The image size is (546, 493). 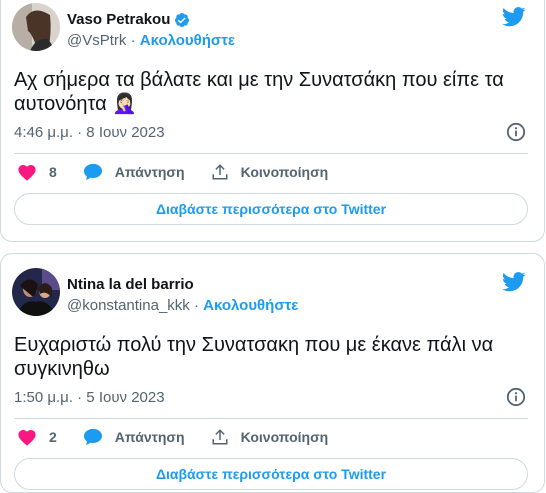 What do you see at coordinates (37, 437) in the screenshot?
I see `like-button: 2` at bounding box center [37, 437].